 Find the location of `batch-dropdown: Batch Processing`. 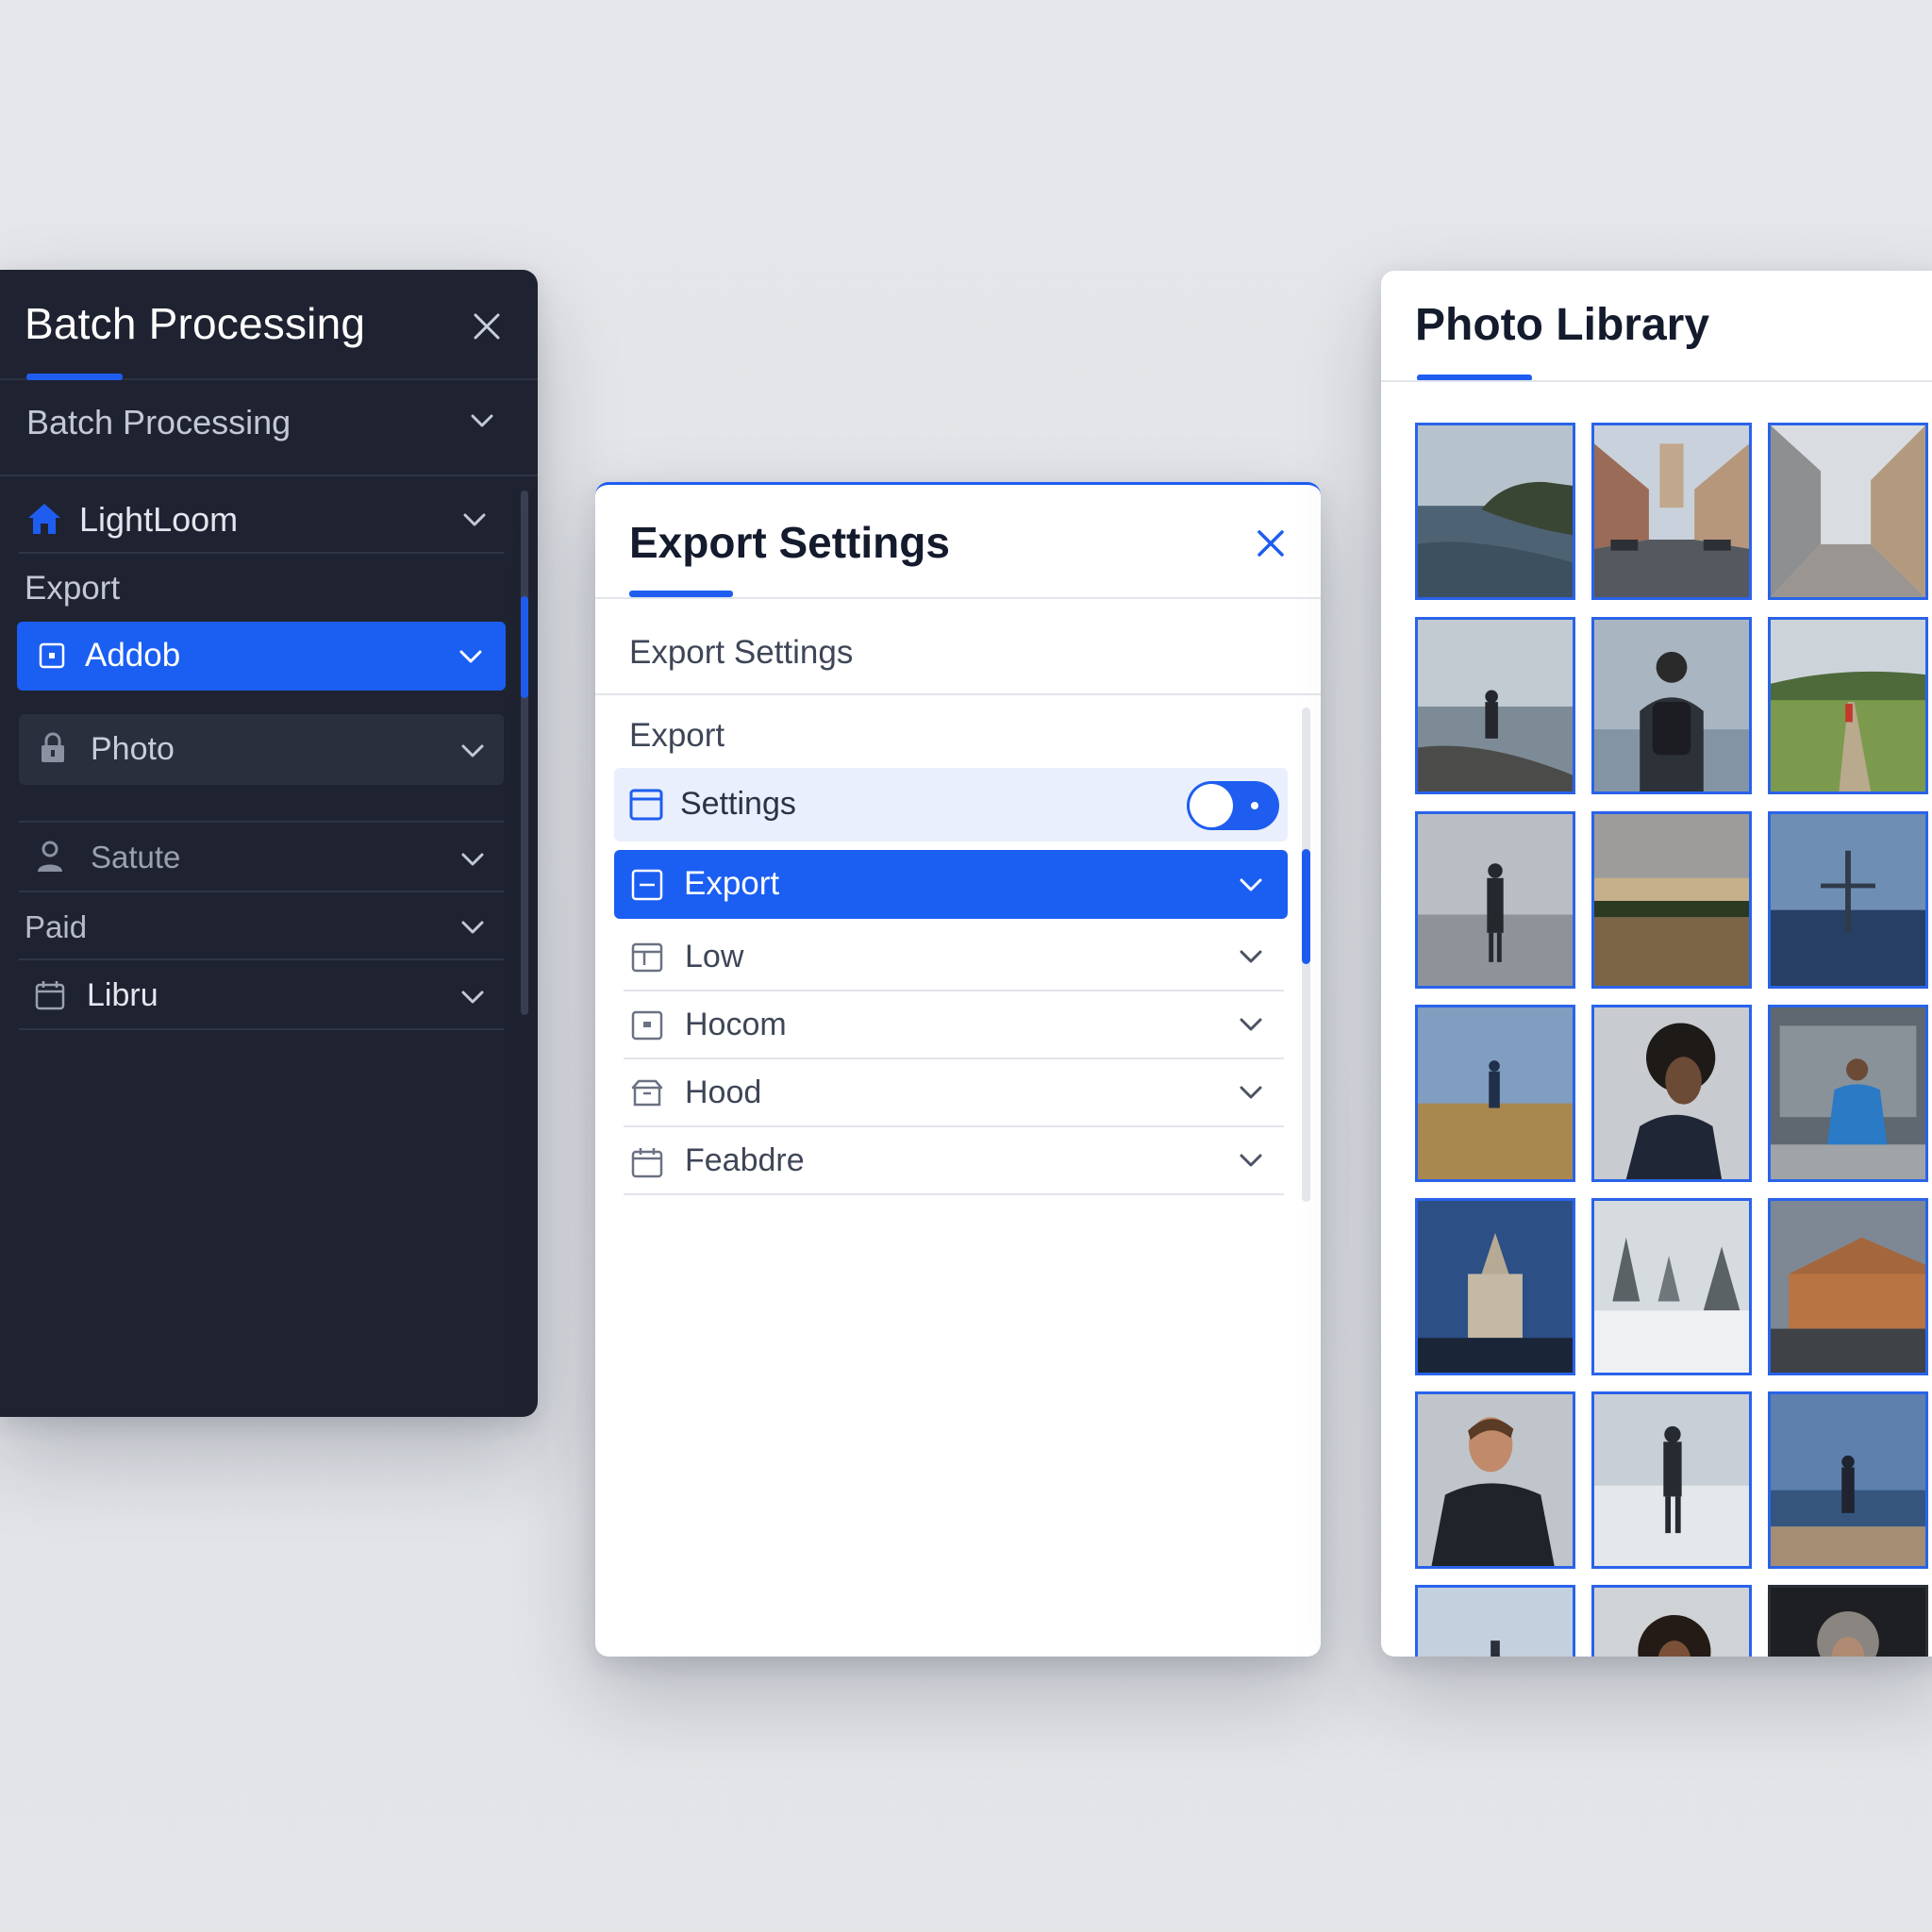

batch-dropdown: Batch Processing is located at coordinates (269, 421).